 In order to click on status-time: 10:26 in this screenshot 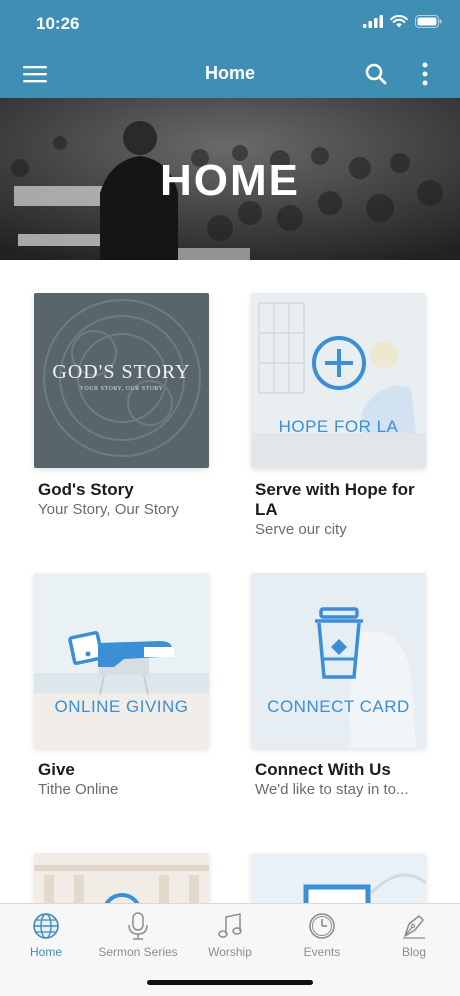, I will do `click(58, 23)`.